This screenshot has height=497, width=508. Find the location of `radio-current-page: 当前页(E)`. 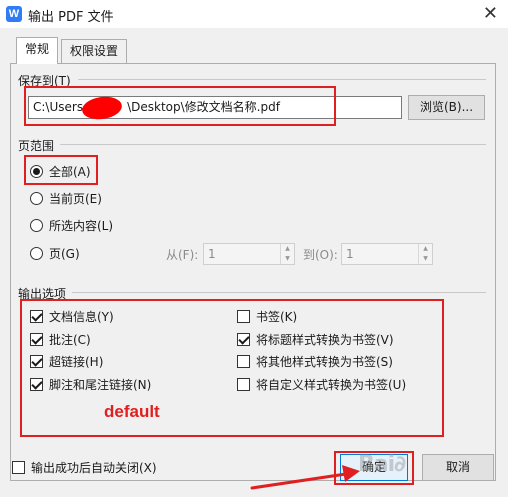

radio-current-page: 当前页(E) is located at coordinates (66, 199).